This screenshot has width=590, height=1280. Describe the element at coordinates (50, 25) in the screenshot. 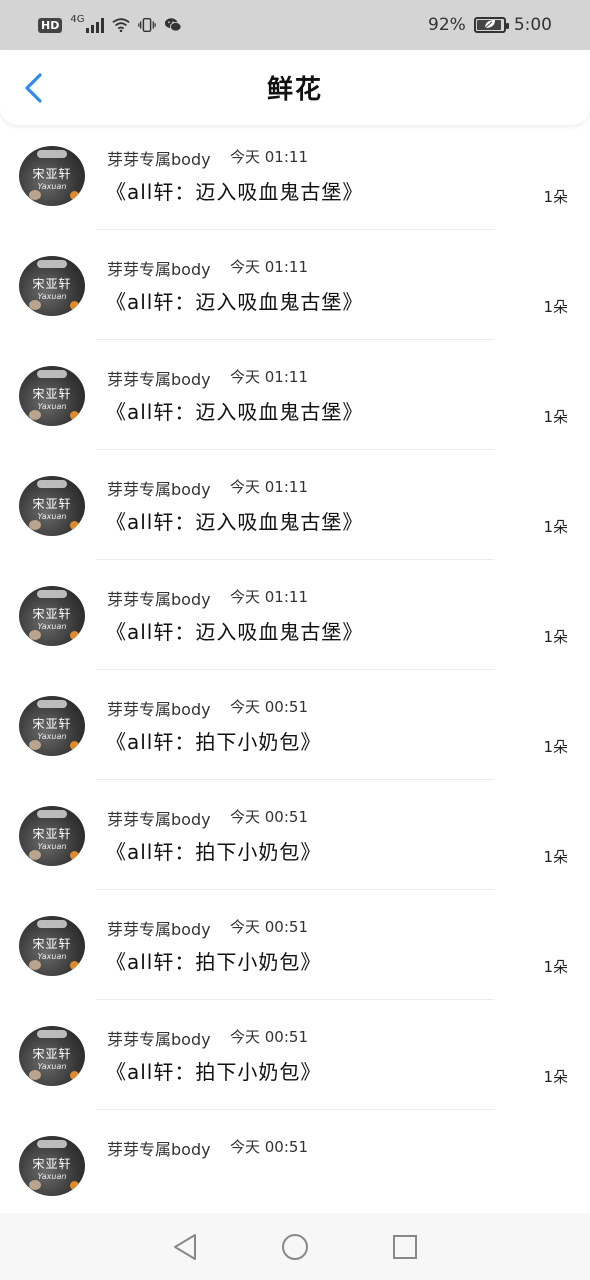

I see `hd-icon: HD` at that location.